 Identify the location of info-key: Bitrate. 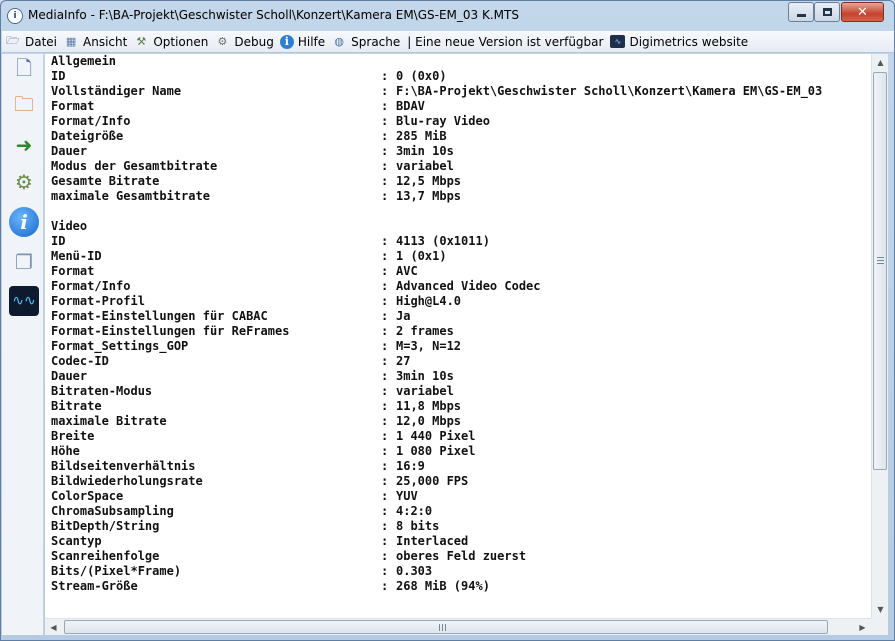
(76, 406).